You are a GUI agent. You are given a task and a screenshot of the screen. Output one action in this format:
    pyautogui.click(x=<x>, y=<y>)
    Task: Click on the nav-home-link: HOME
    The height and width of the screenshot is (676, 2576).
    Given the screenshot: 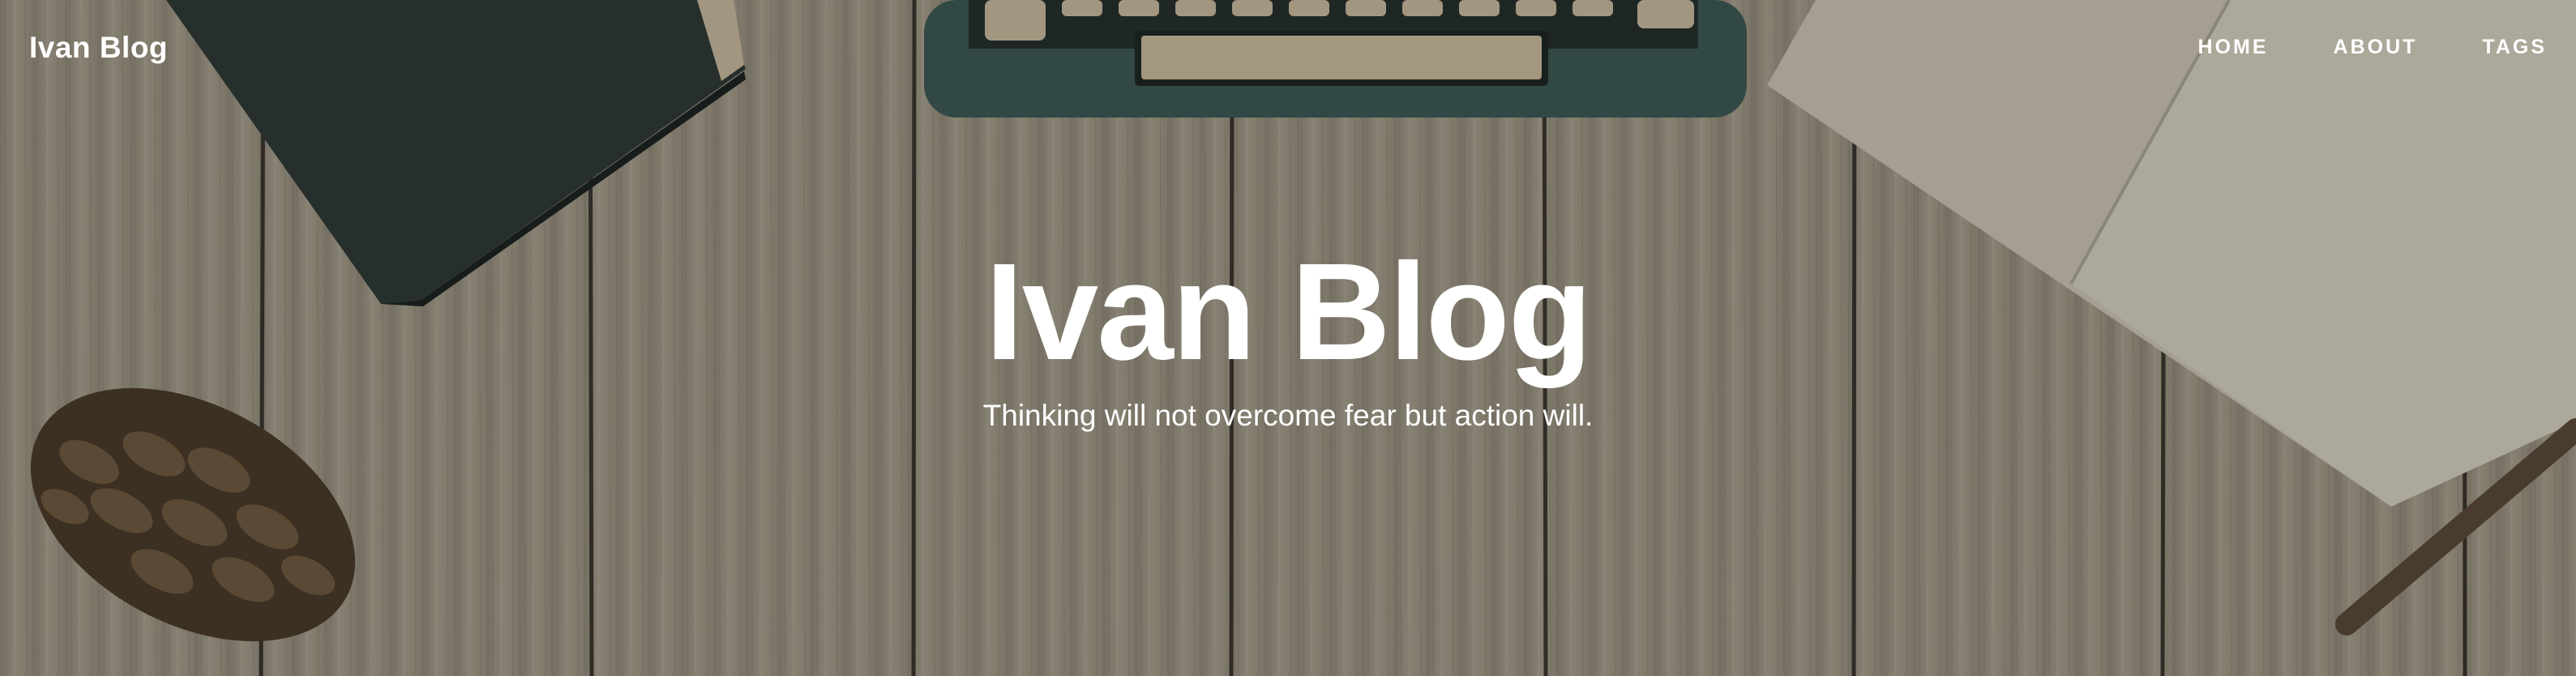 What is the action you would take?
    pyautogui.click(x=2233, y=47)
    